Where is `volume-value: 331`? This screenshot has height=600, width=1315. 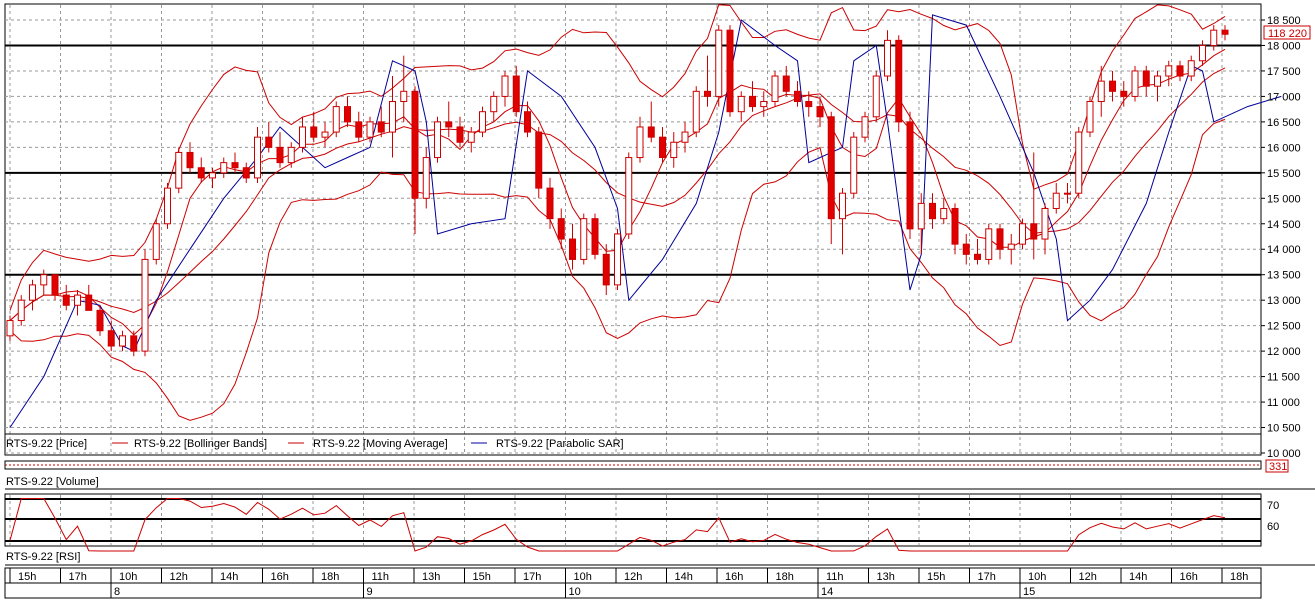
volume-value: 331 is located at coordinates (1278, 467).